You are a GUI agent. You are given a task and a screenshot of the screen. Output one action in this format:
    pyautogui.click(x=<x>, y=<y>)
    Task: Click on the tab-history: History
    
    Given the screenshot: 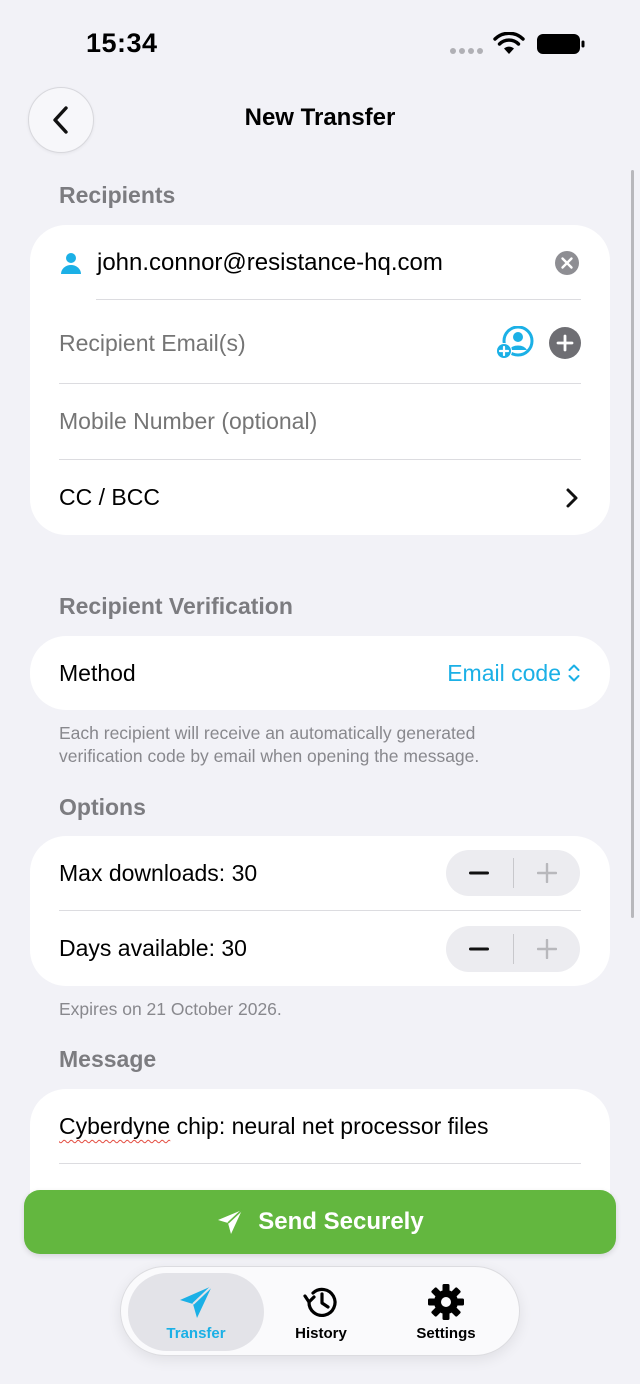 What is the action you would take?
    pyautogui.click(x=321, y=1312)
    